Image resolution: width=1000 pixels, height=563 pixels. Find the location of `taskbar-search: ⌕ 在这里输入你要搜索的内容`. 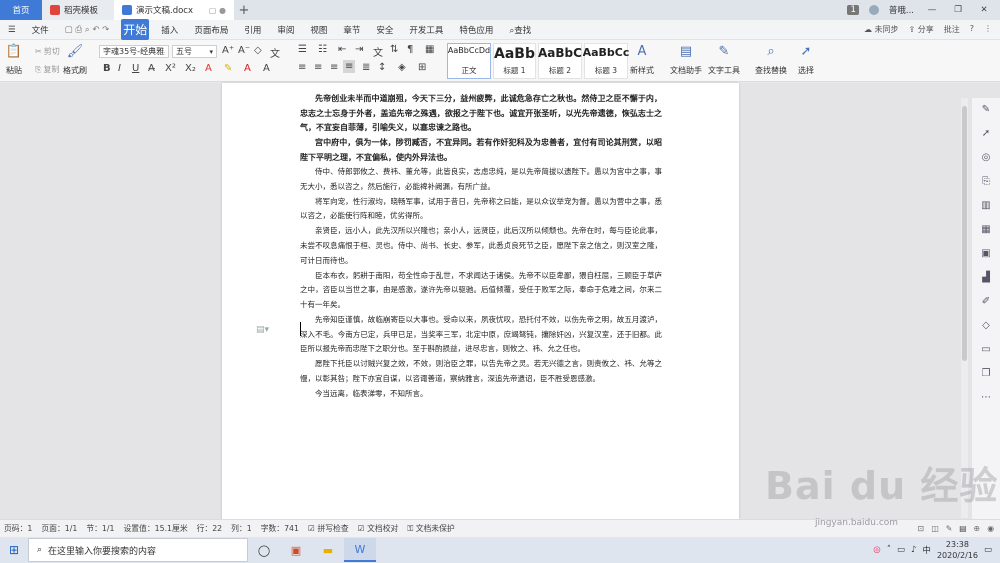

taskbar-search: ⌕ 在这里输入你要搜索的内容 is located at coordinates (138, 550).